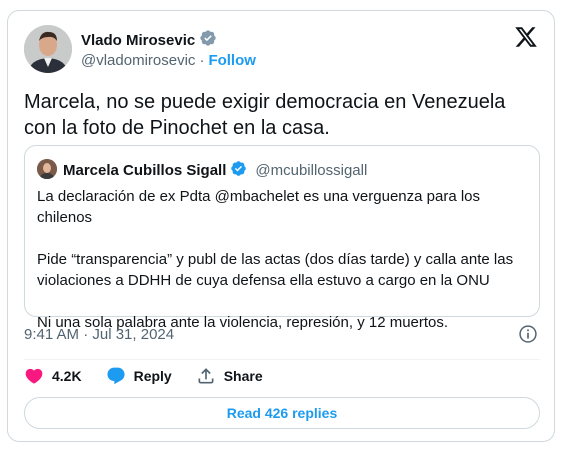 The height and width of the screenshot is (450, 562). What do you see at coordinates (243, 376) in the screenshot?
I see `share-label: Share` at bounding box center [243, 376].